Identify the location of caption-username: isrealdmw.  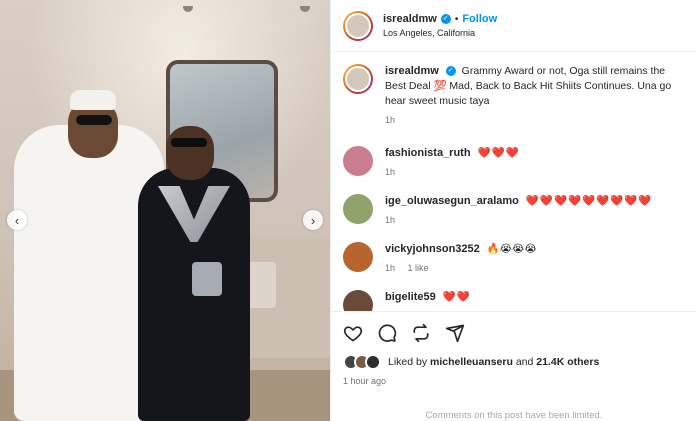
(412, 71).